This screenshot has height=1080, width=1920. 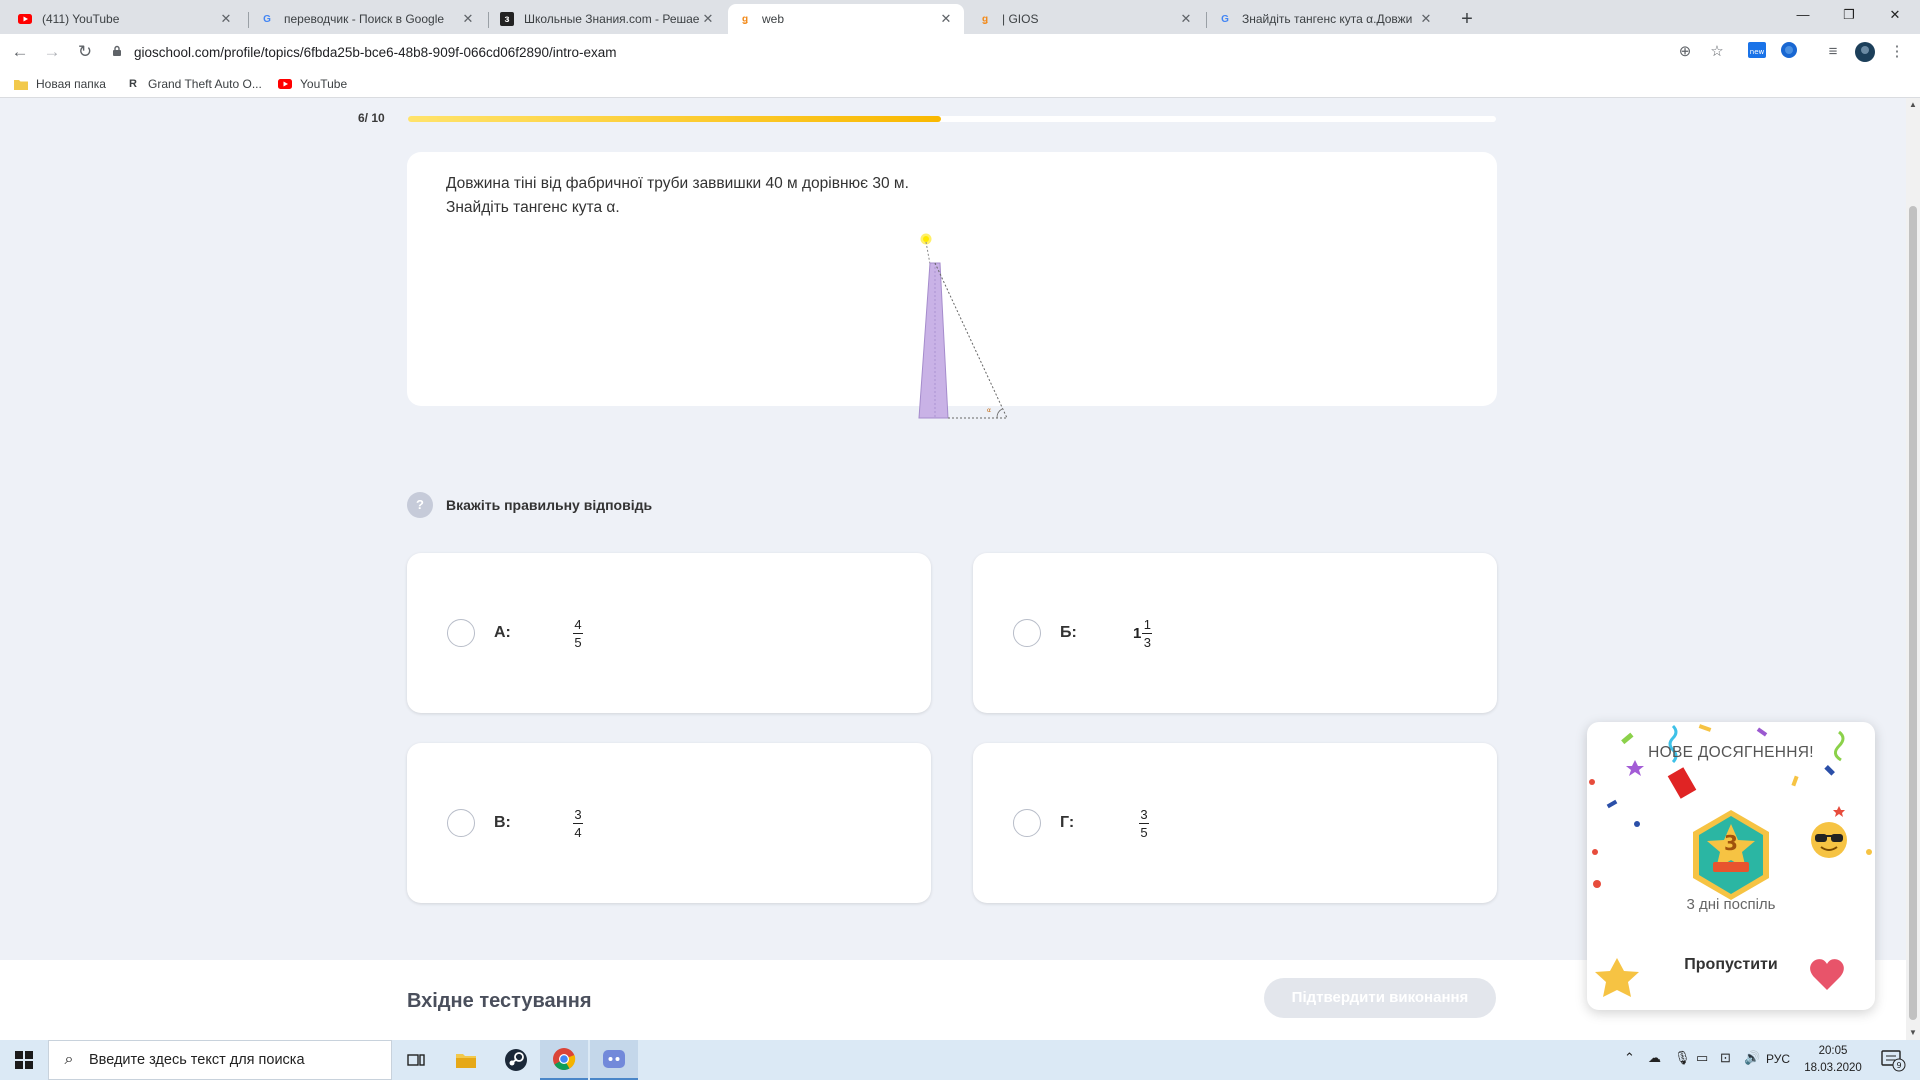 I want to click on profile-avatar, so click(x=1865, y=52).